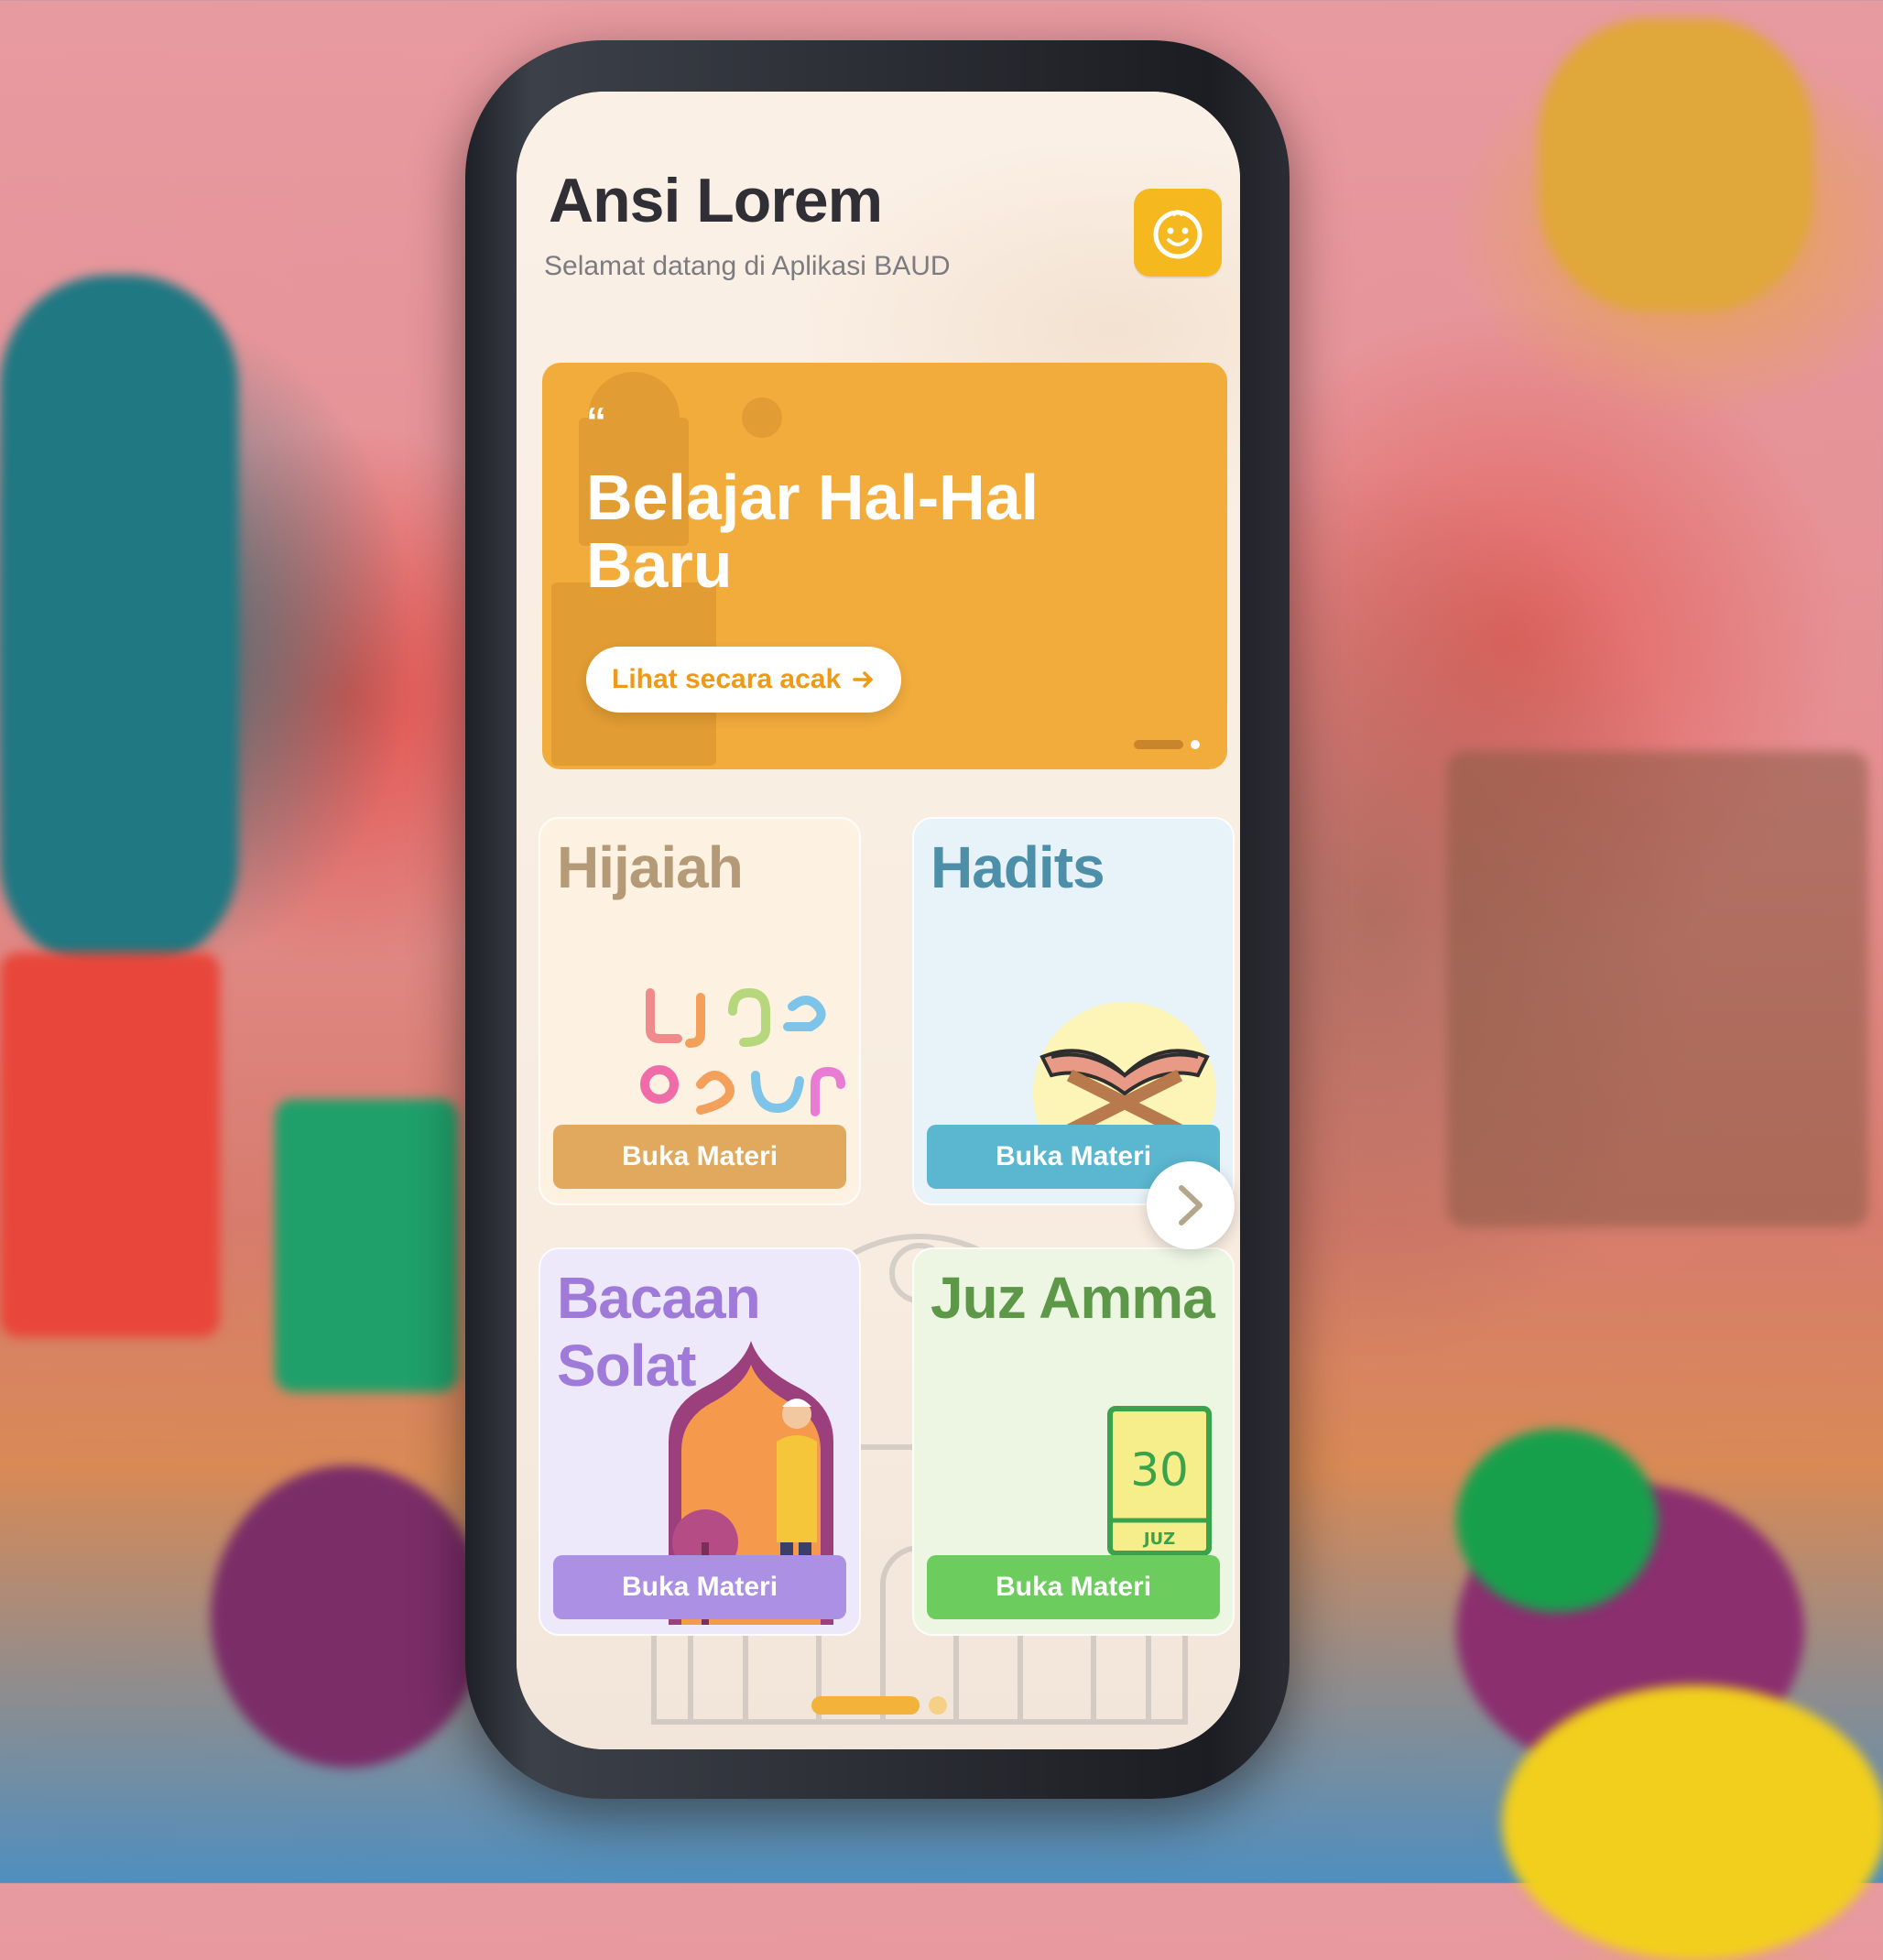 The image size is (1883, 1960). Describe the element at coordinates (865, 1705) in the screenshot. I see `page-dot-active` at that location.